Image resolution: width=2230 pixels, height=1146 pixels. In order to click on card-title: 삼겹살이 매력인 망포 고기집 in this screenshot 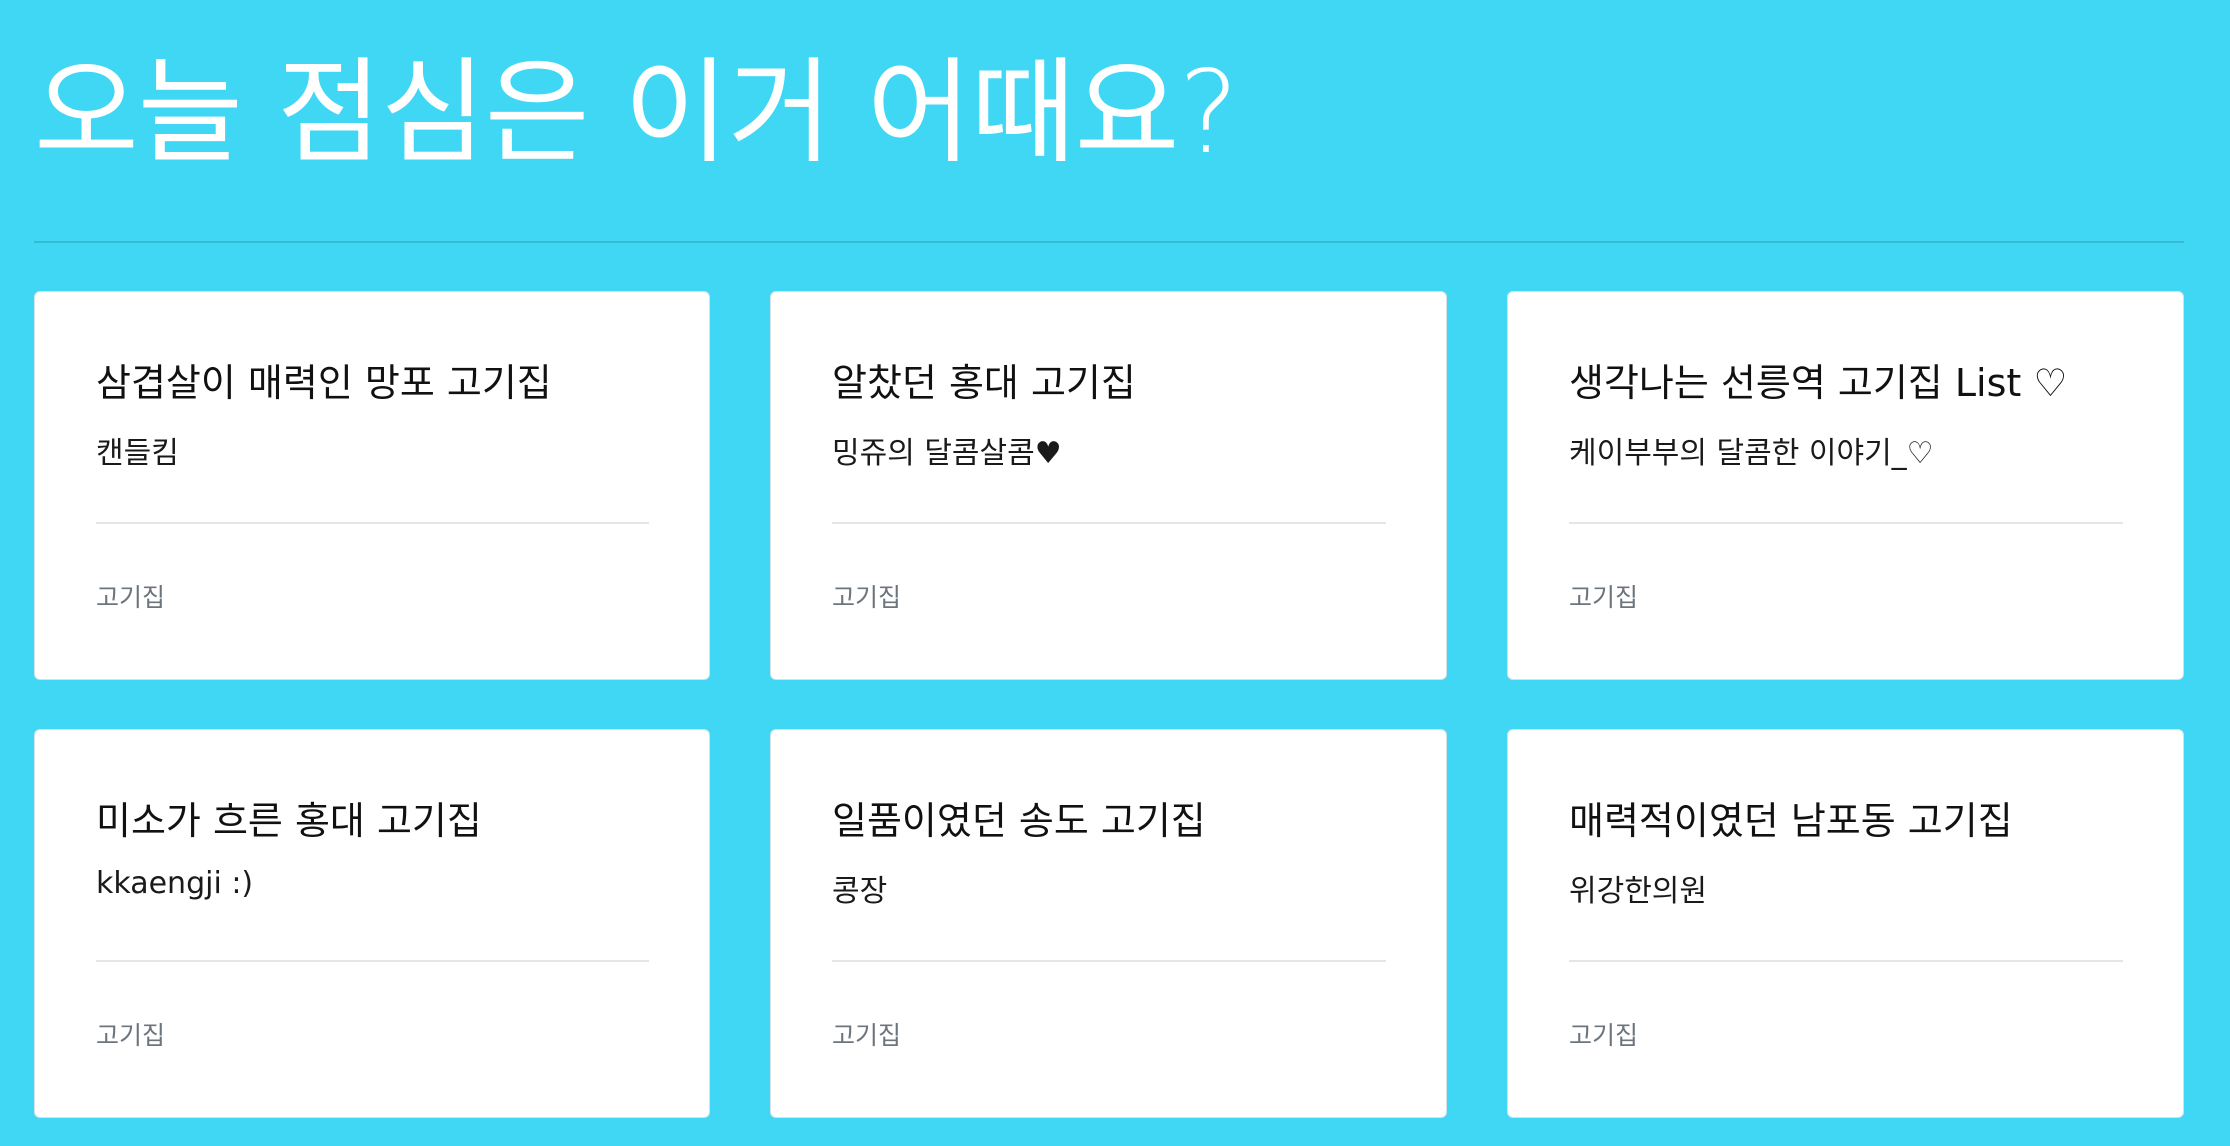, I will do `click(324, 379)`.